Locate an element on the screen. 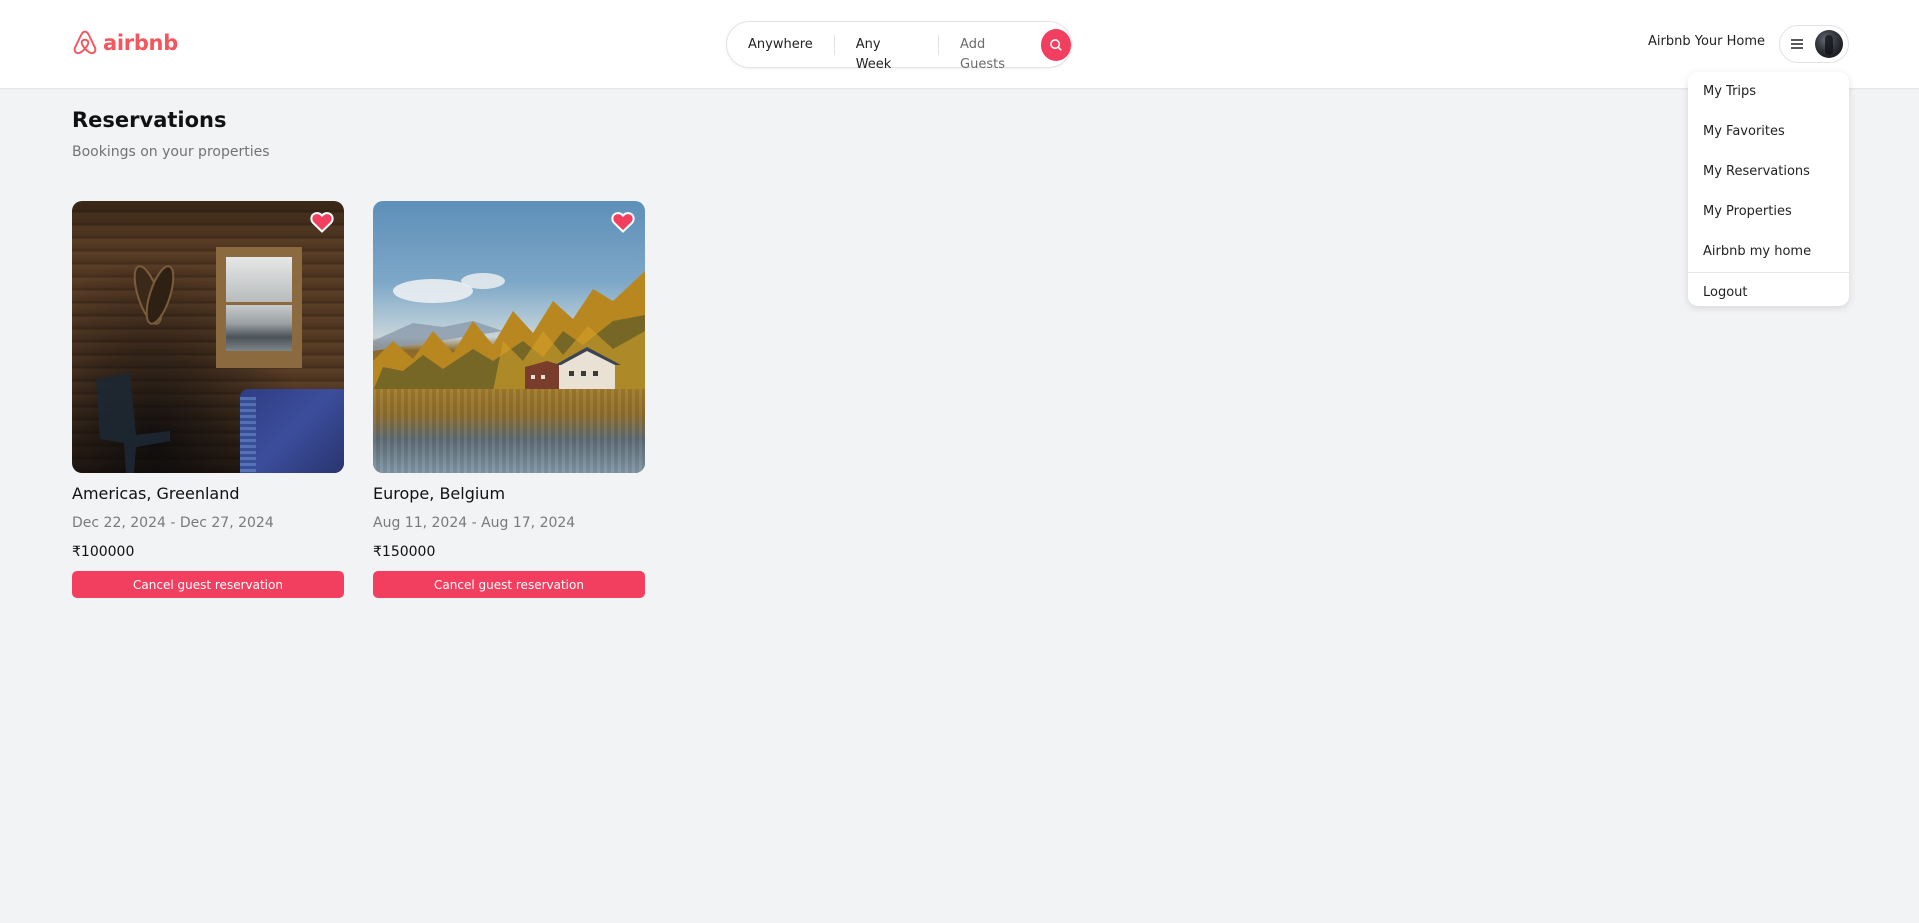 Image resolution: width=1919 pixels, height=923 pixels. user-menu-button is located at coordinates (1814, 44).